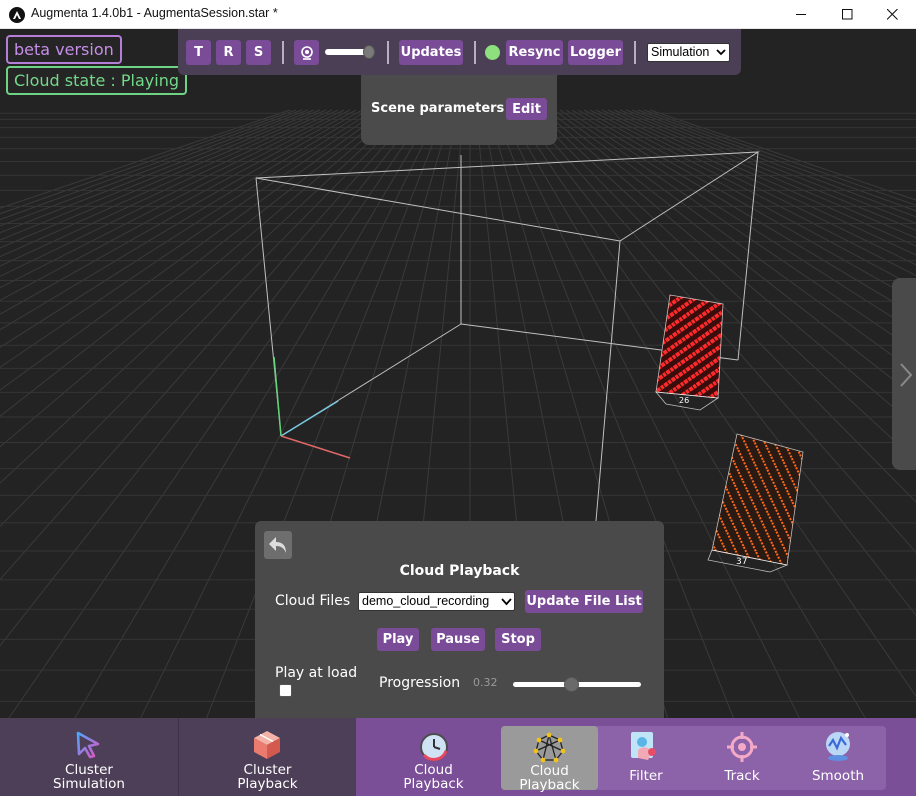  What do you see at coordinates (595, 52) in the screenshot?
I see `logger-button: Logger` at bounding box center [595, 52].